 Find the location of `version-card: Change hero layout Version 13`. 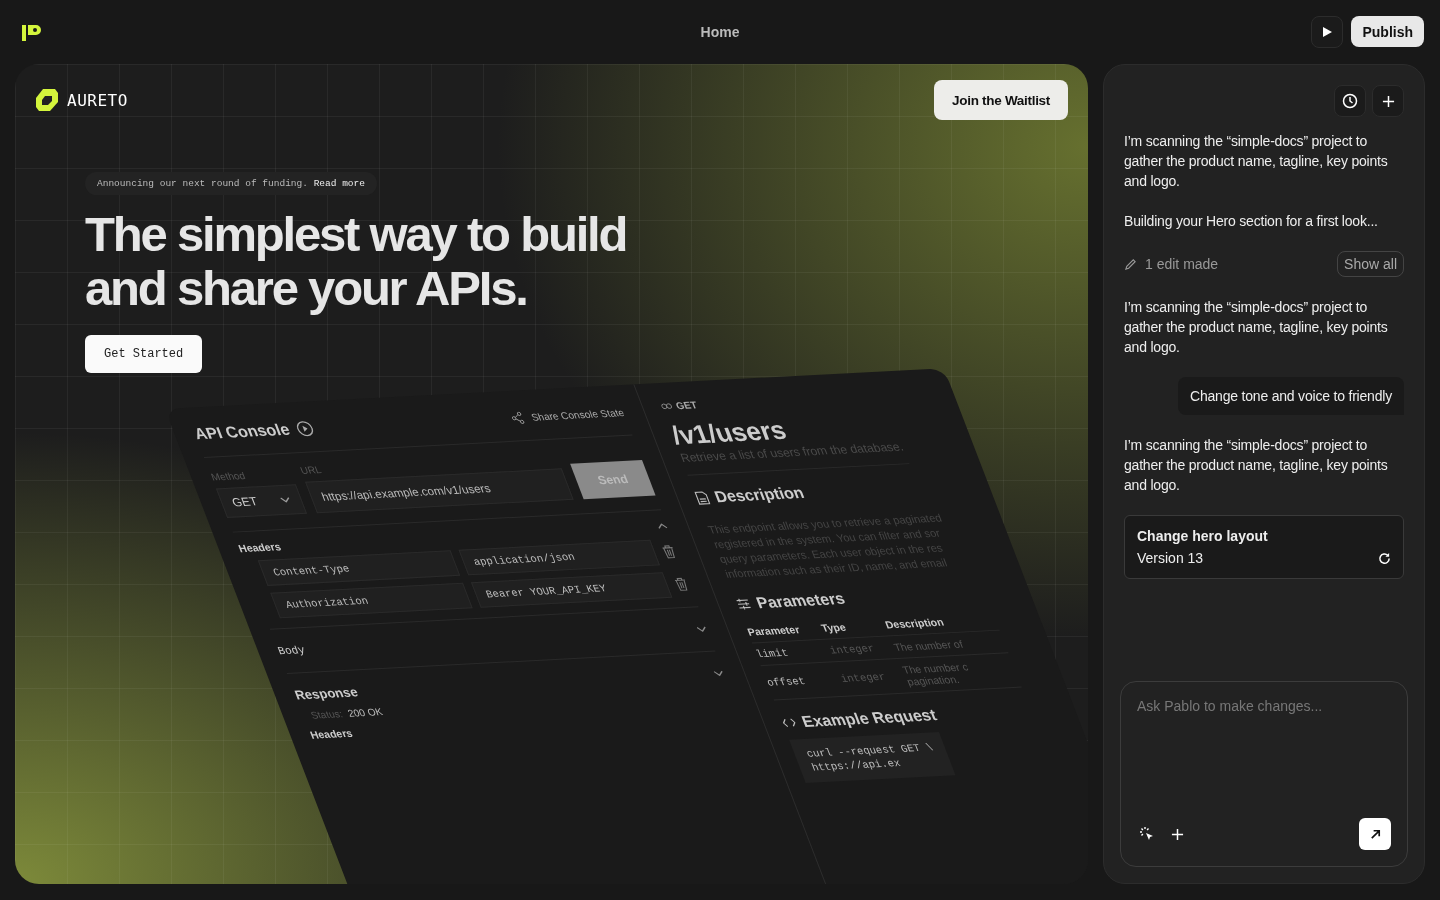

version-card: Change hero layout Version 13 is located at coordinates (1264, 547).